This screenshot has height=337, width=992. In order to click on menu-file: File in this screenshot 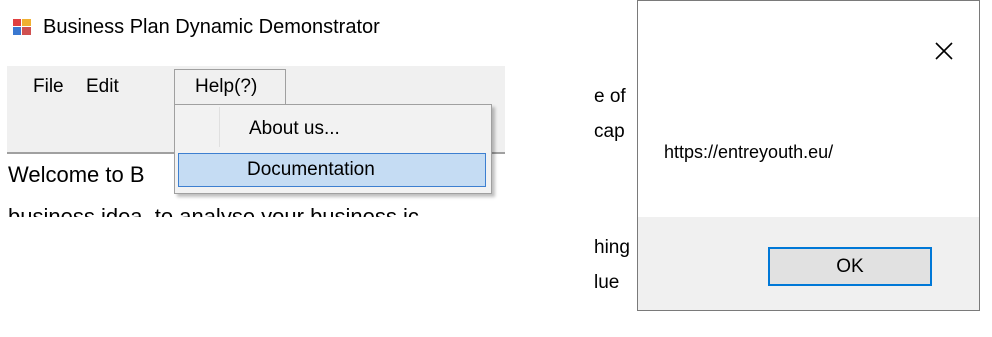, I will do `click(48, 87)`.